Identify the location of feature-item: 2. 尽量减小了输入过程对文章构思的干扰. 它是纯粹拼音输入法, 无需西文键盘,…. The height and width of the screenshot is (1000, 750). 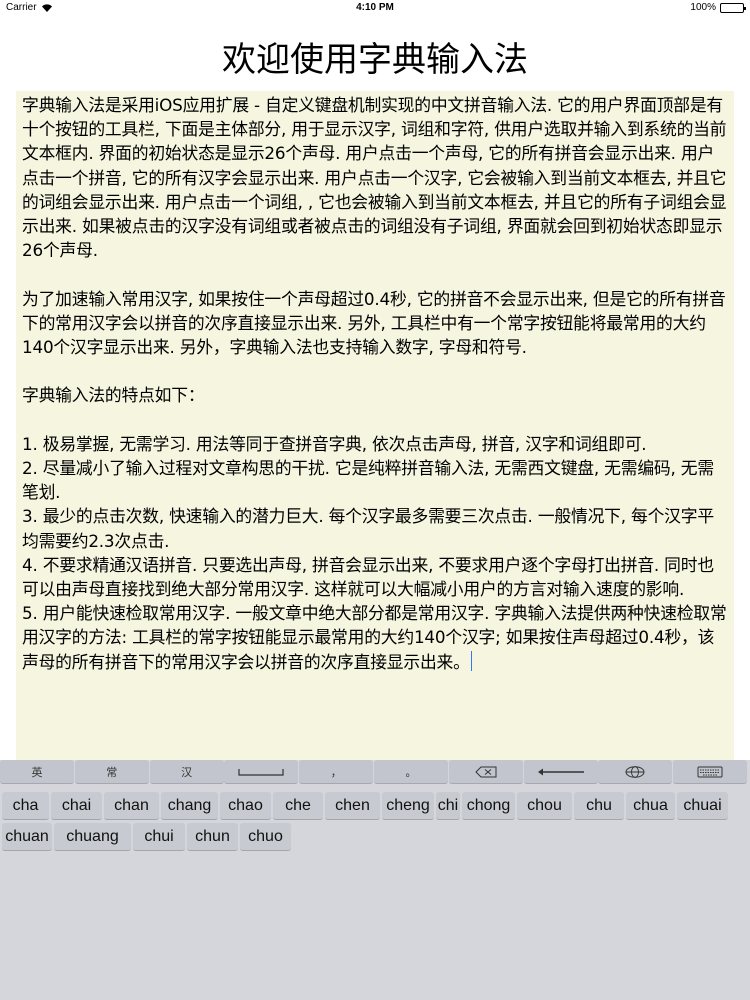
(368, 480).